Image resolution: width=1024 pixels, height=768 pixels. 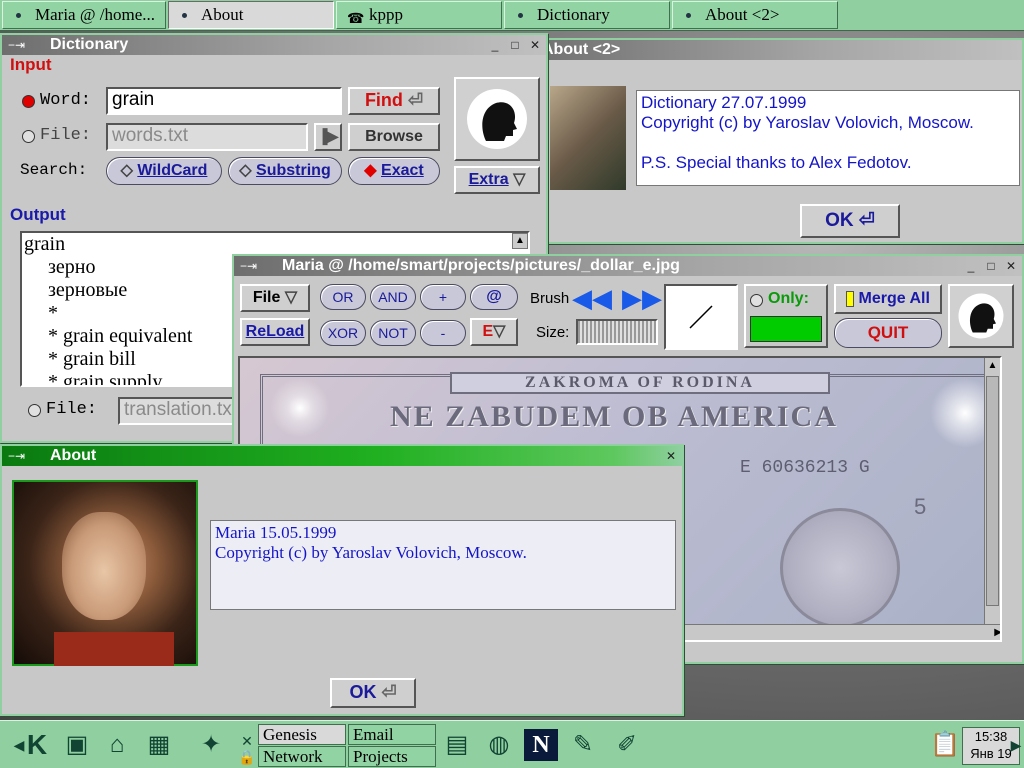 What do you see at coordinates (89, 44) in the screenshot?
I see `window-title: Dictionary` at bounding box center [89, 44].